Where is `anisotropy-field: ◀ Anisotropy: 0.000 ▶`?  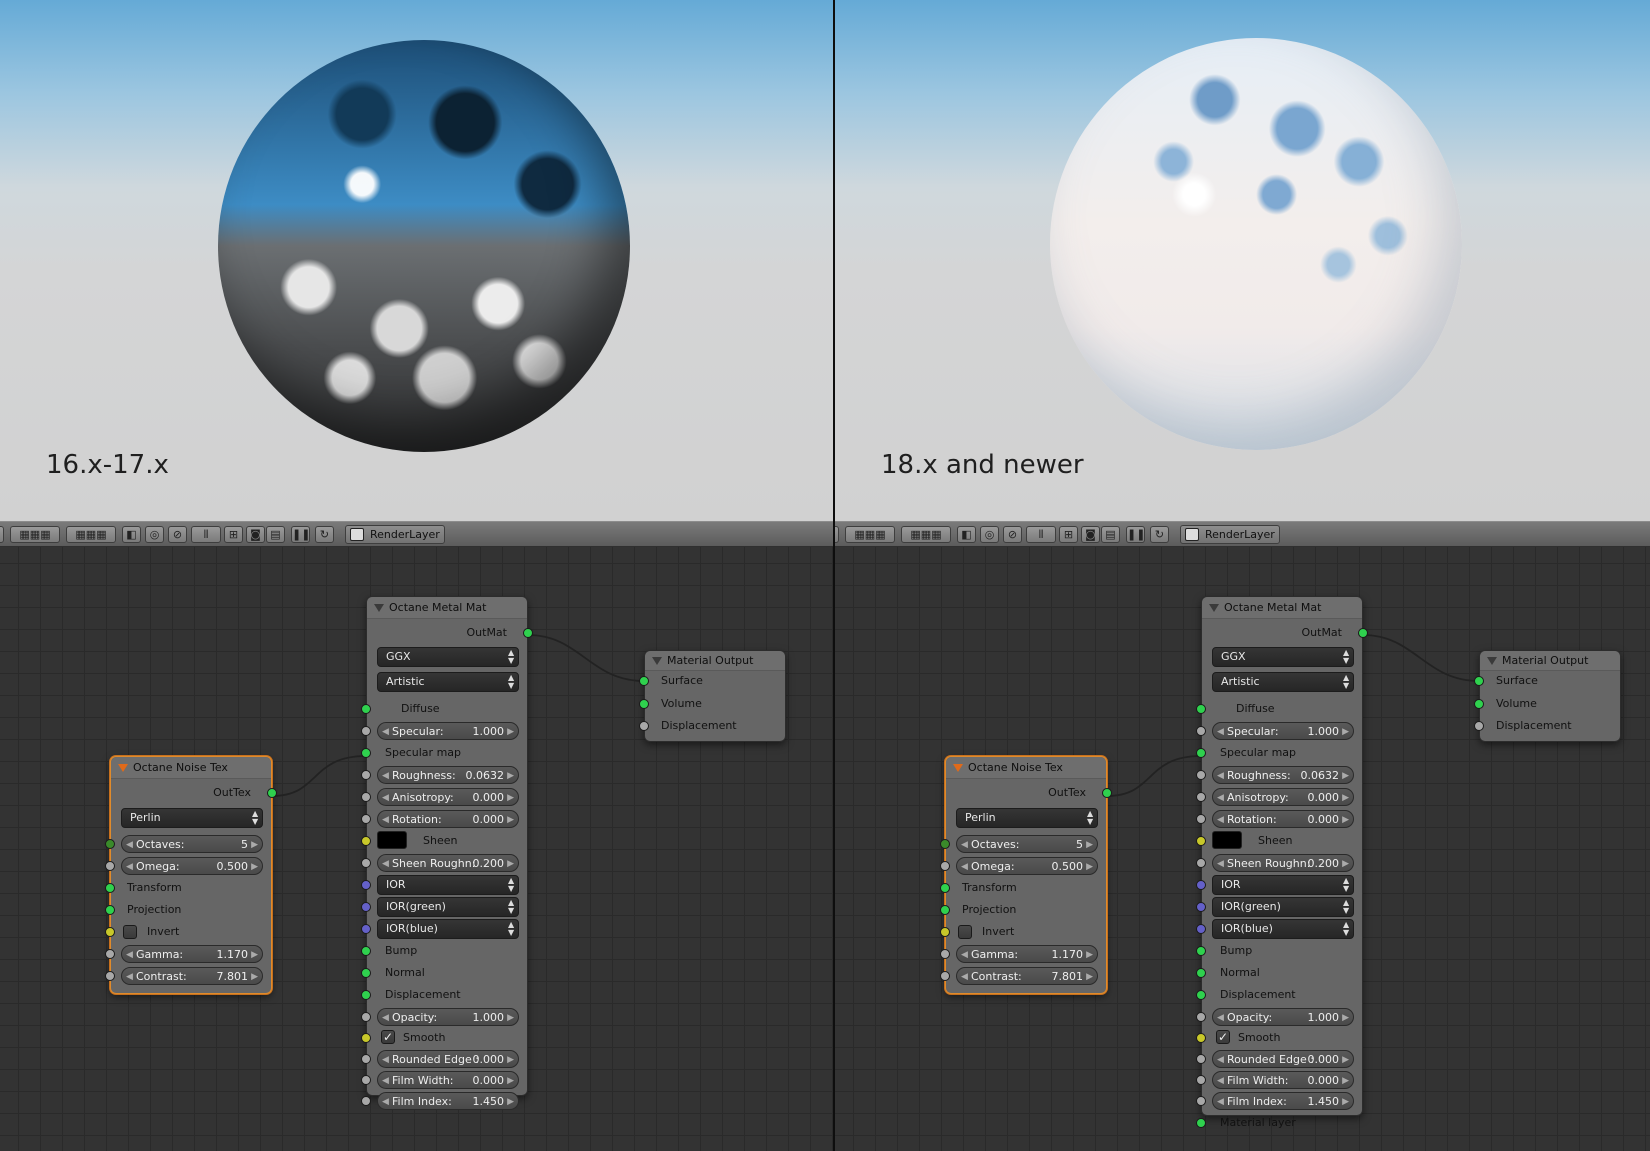 anisotropy-field: ◀ Anisotropy: 0.000 ▶ is located at coordinates (448, 797).